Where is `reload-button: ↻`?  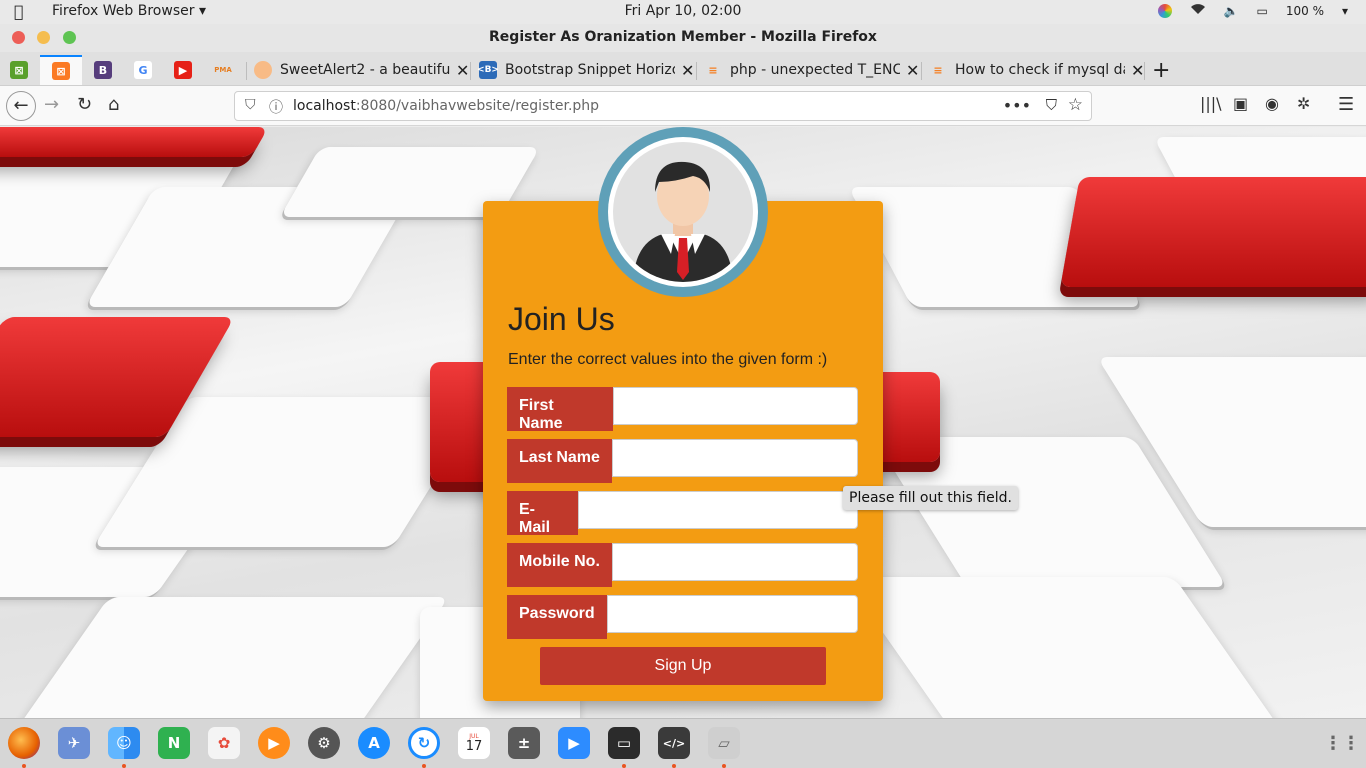 reload-button: ↻ is located at coordinates (84, 104).